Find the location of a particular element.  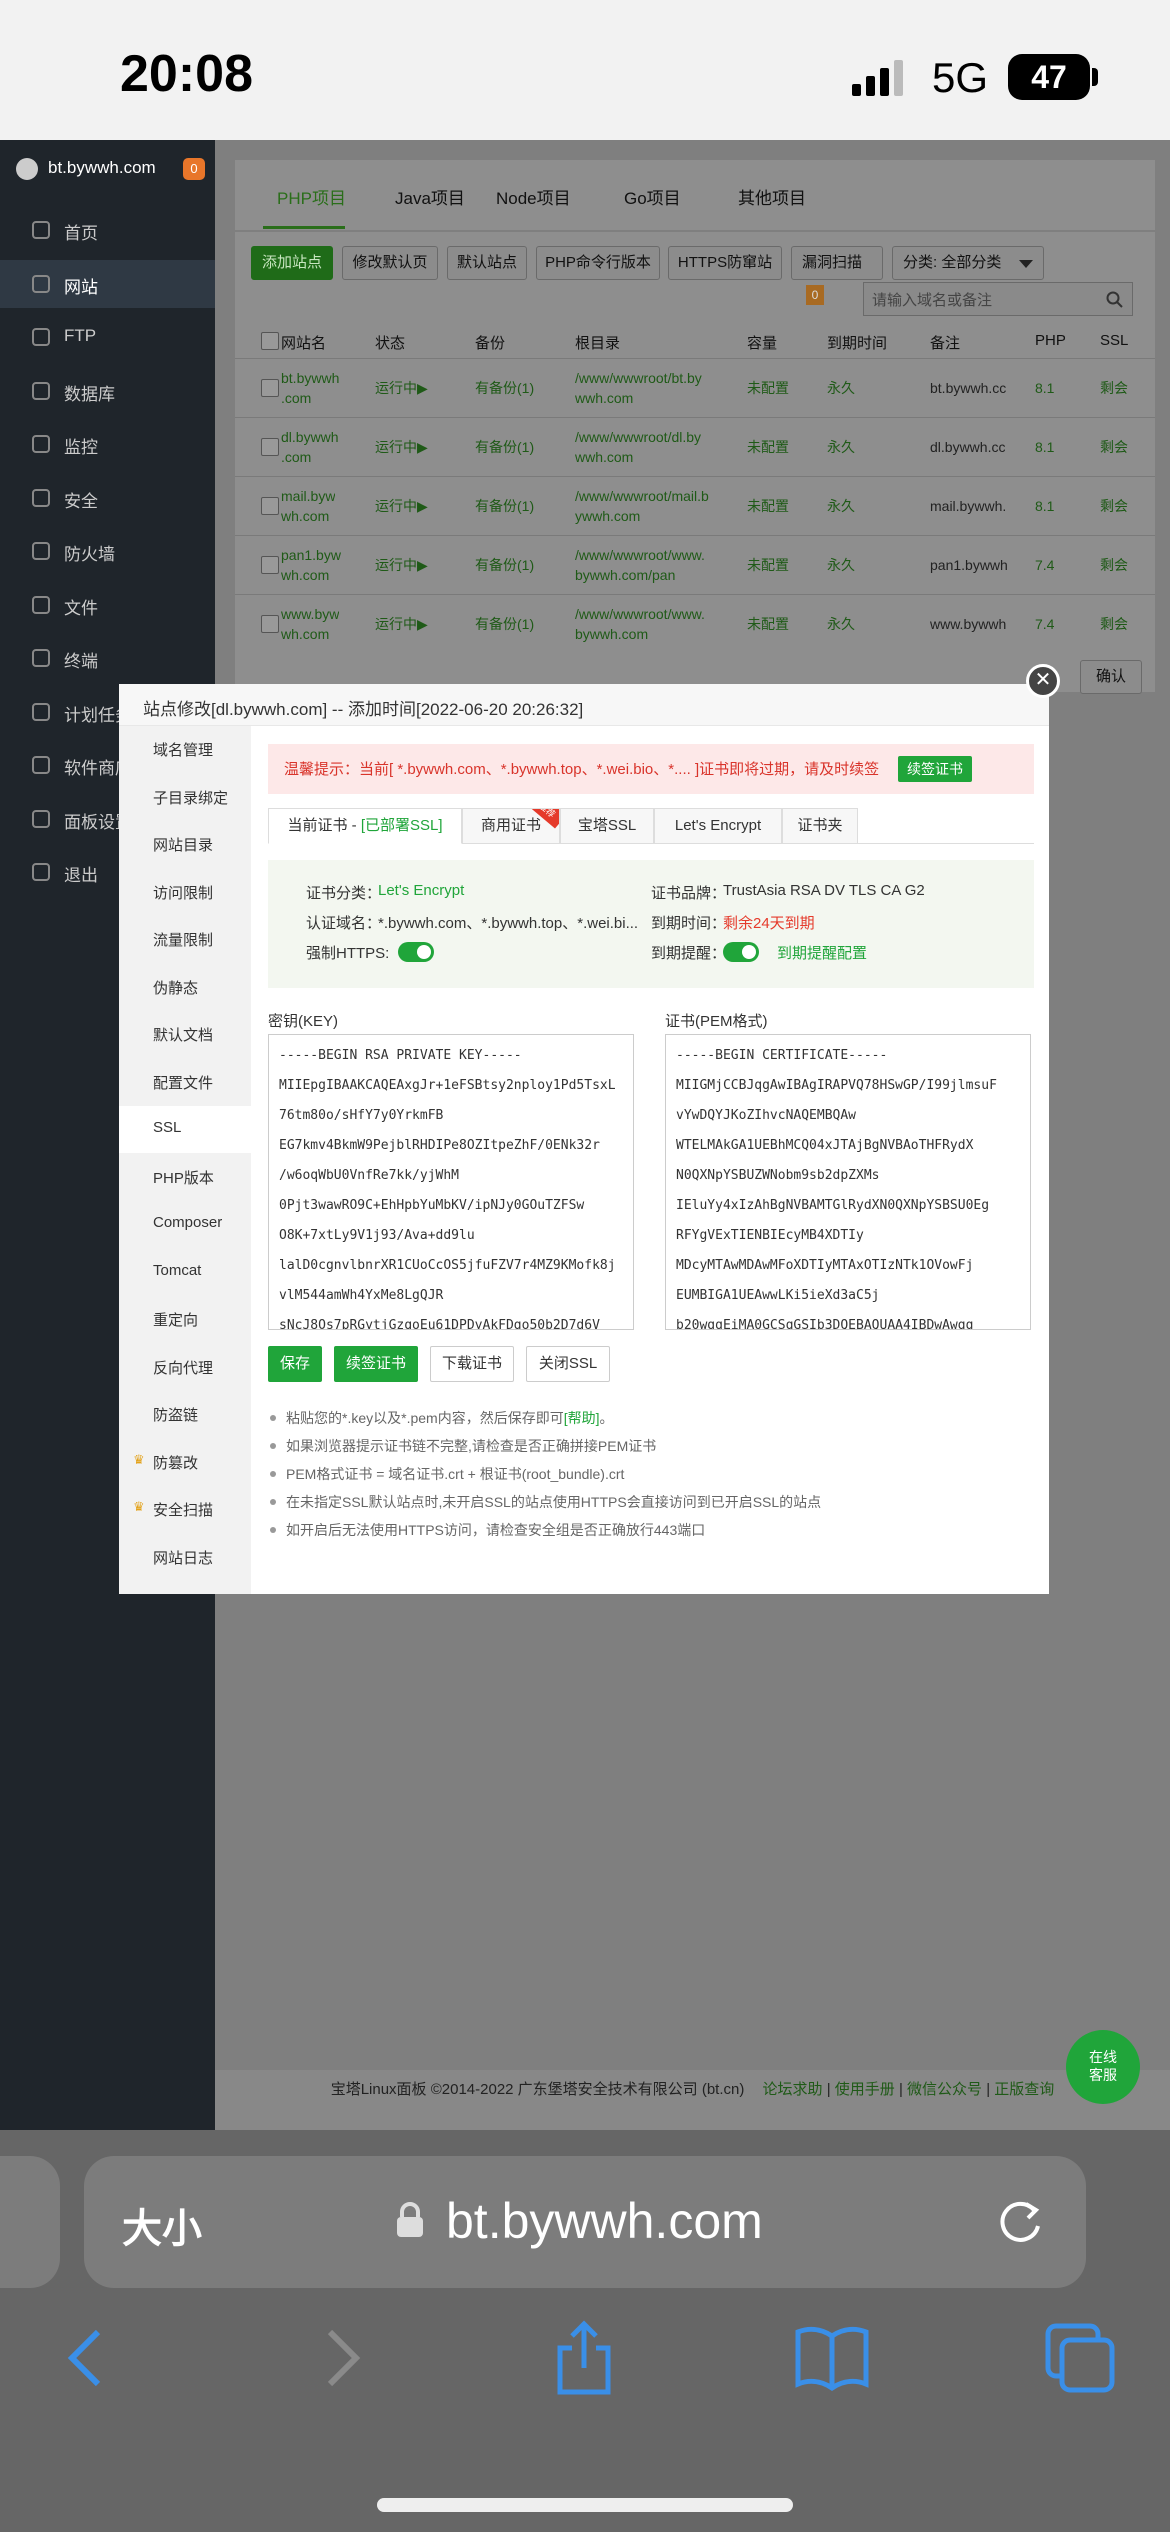

online-support-button: 在线 客服 is located at coordinates (1103, 2067).